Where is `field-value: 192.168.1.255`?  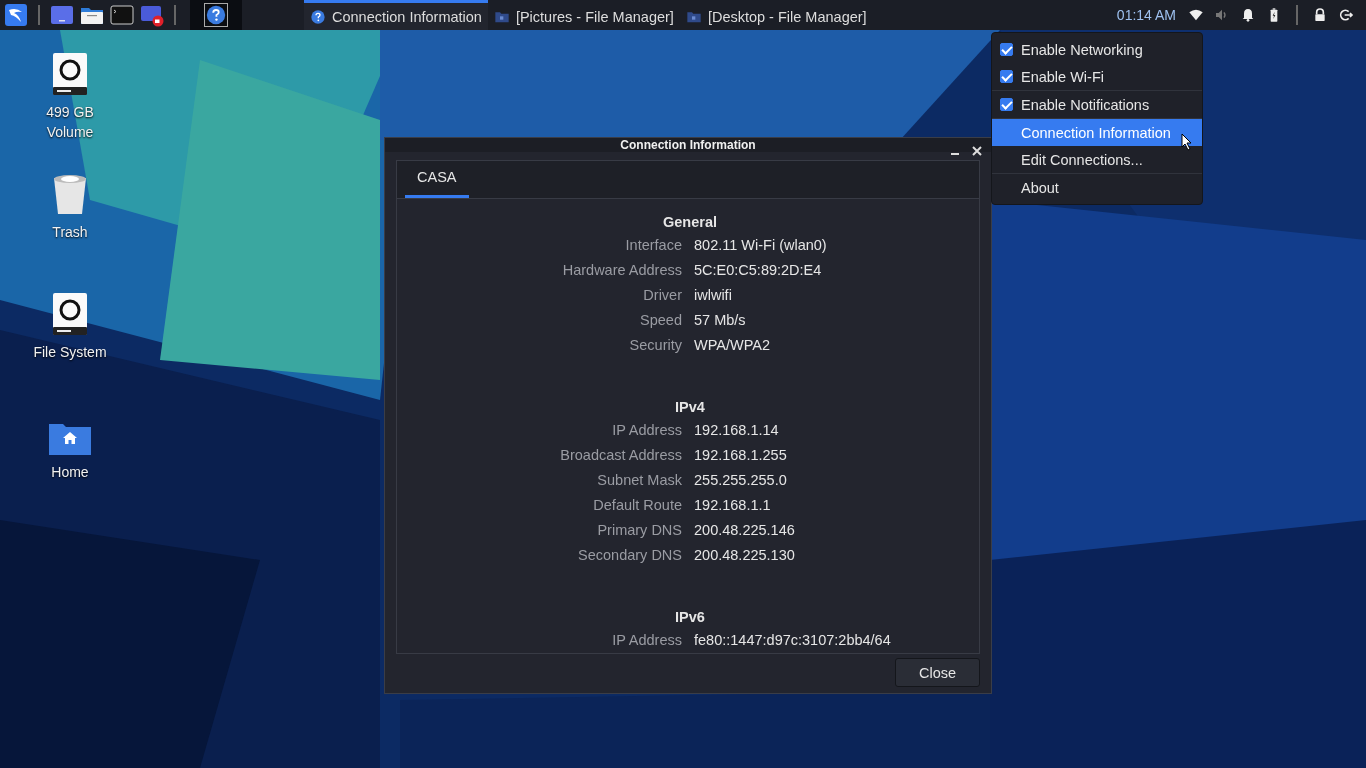
field-value: 192.168.1.255 is located at coordinates (740, 455).